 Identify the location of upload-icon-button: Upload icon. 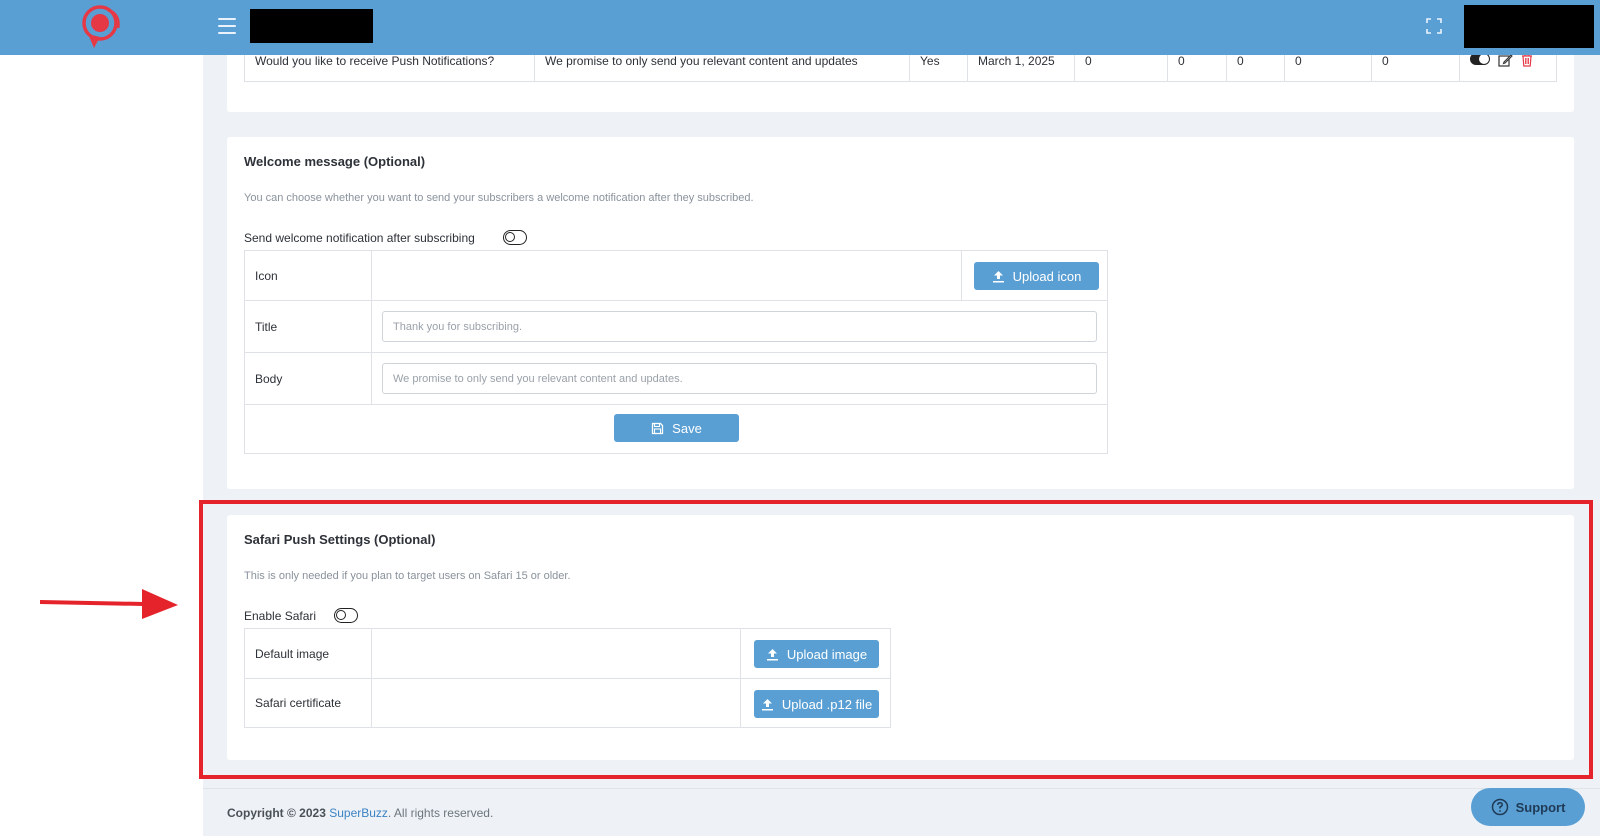
(1036, 276).